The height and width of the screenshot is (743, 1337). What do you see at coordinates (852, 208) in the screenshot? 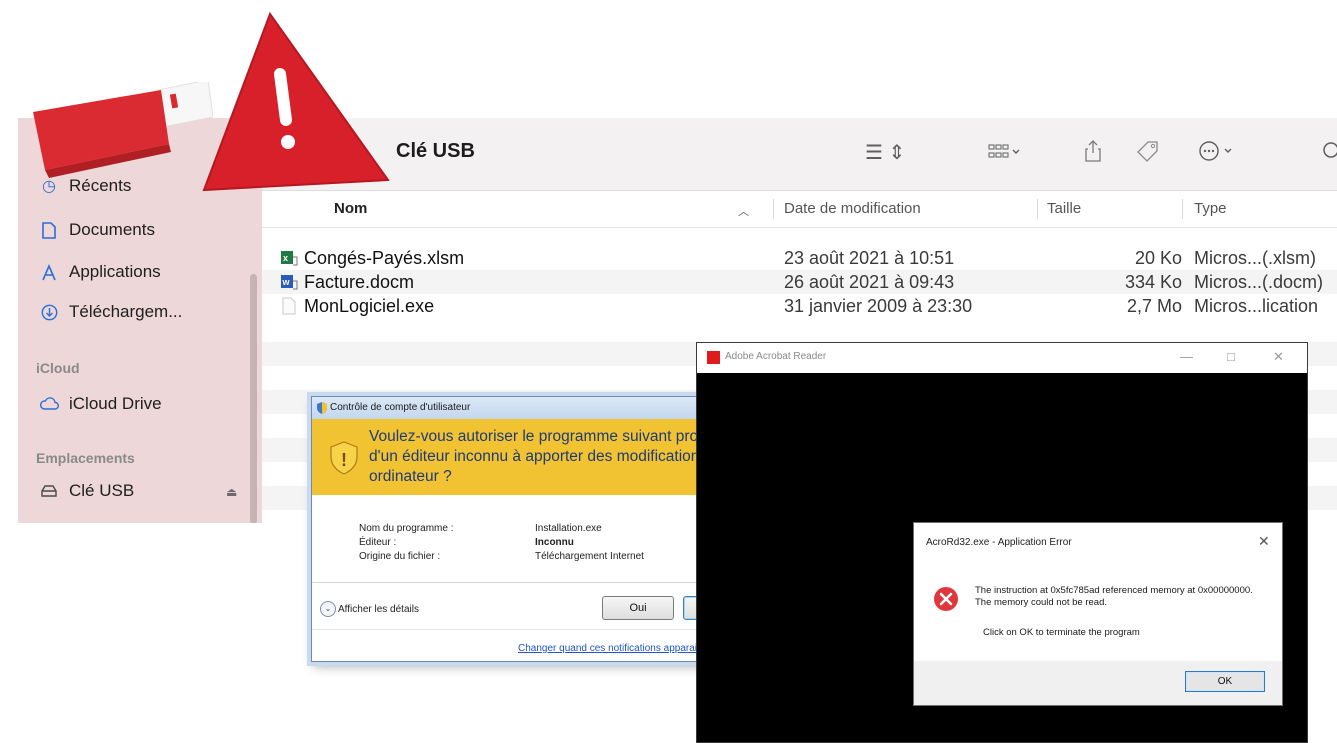
I see `column-date: Date de modification` at bounding box center [852, 208].